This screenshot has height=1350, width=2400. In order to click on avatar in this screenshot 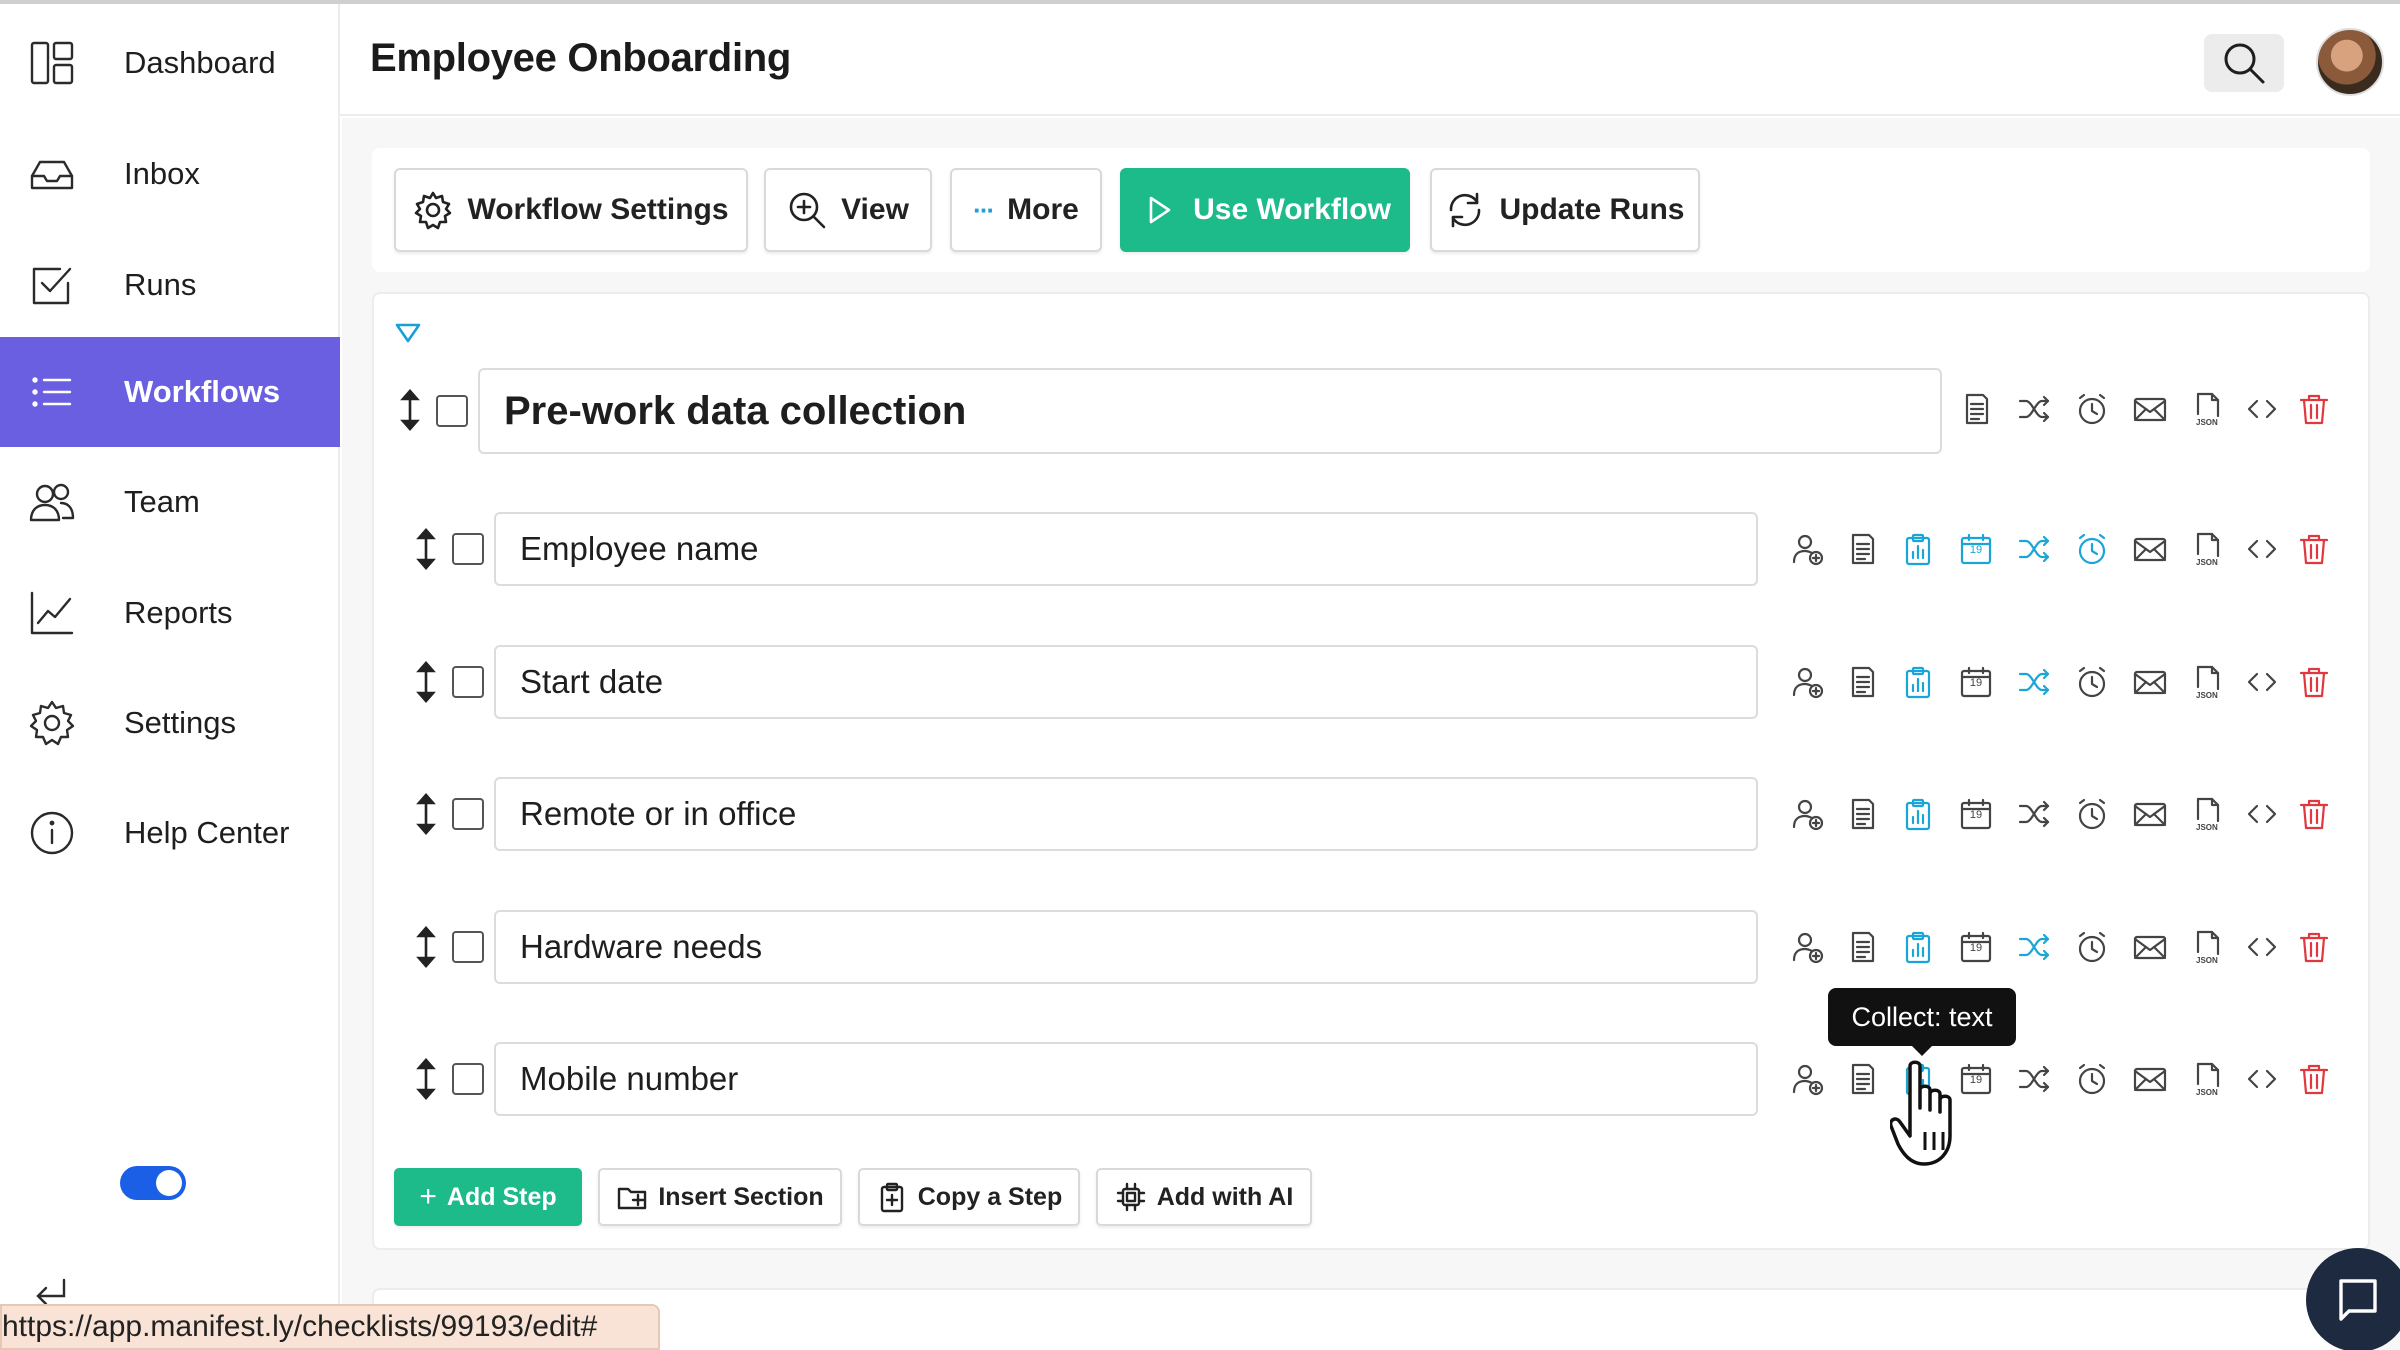, I will do `click(2350, 62)`.